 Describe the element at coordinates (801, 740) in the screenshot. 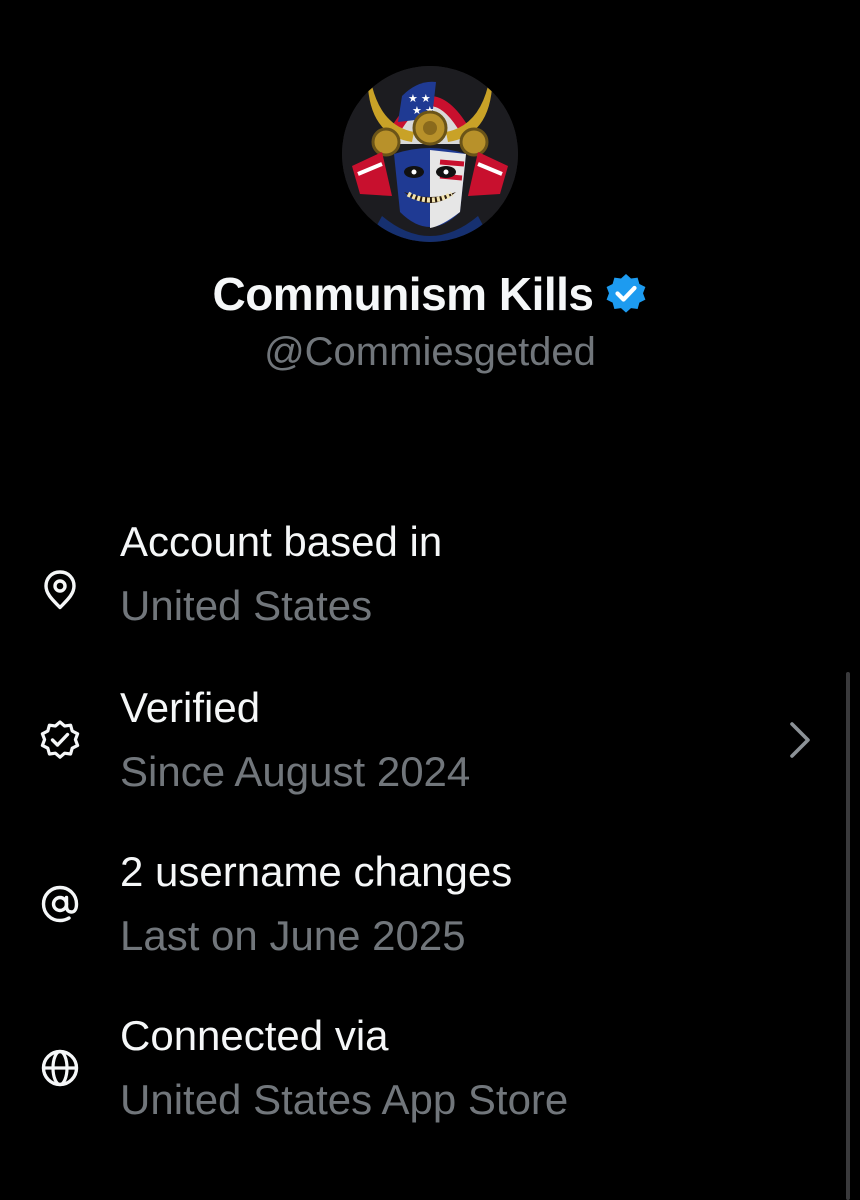

I see `chevron-right-icon` at that location.